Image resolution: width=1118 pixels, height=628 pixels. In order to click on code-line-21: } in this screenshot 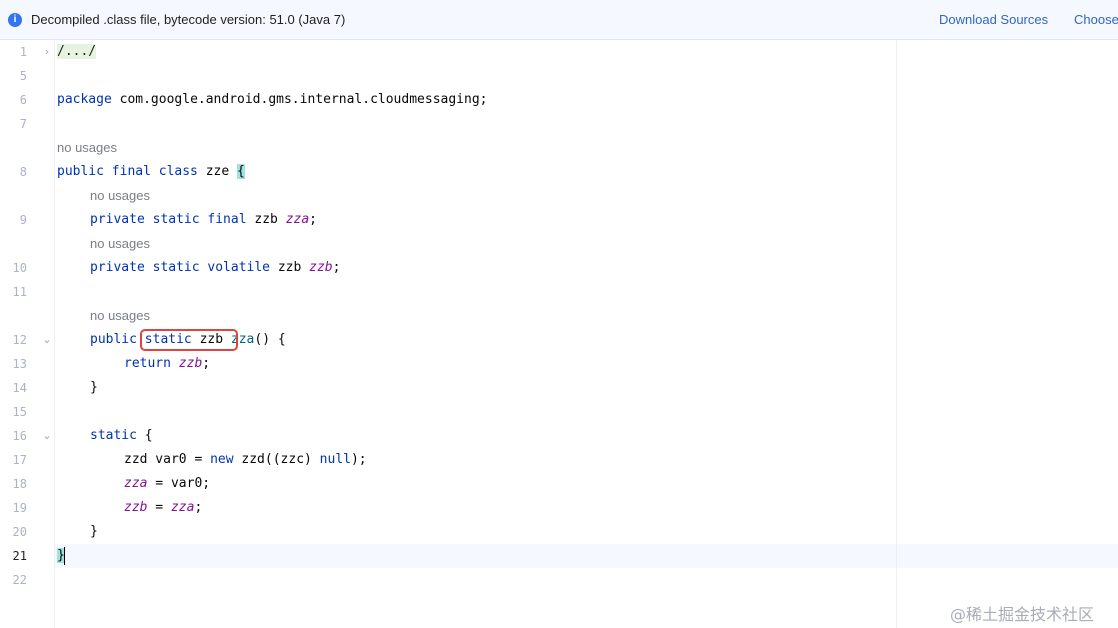, I will do `click(61, 556)`.